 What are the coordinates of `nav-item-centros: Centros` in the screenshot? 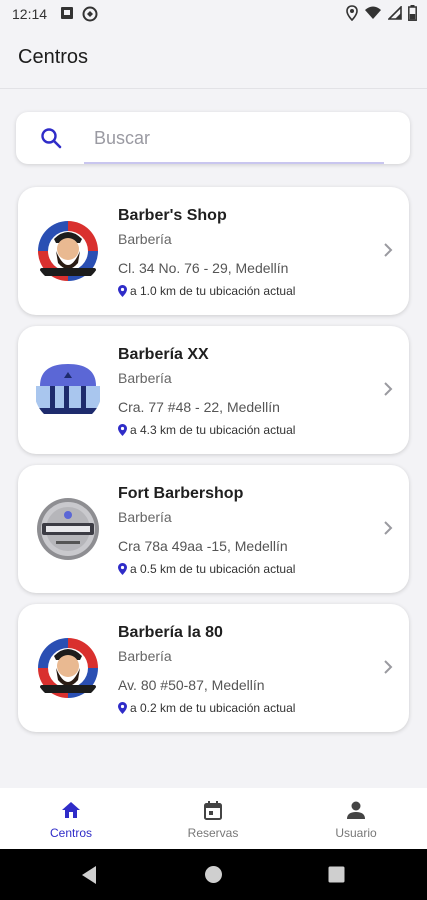 It's located at (71, 818).